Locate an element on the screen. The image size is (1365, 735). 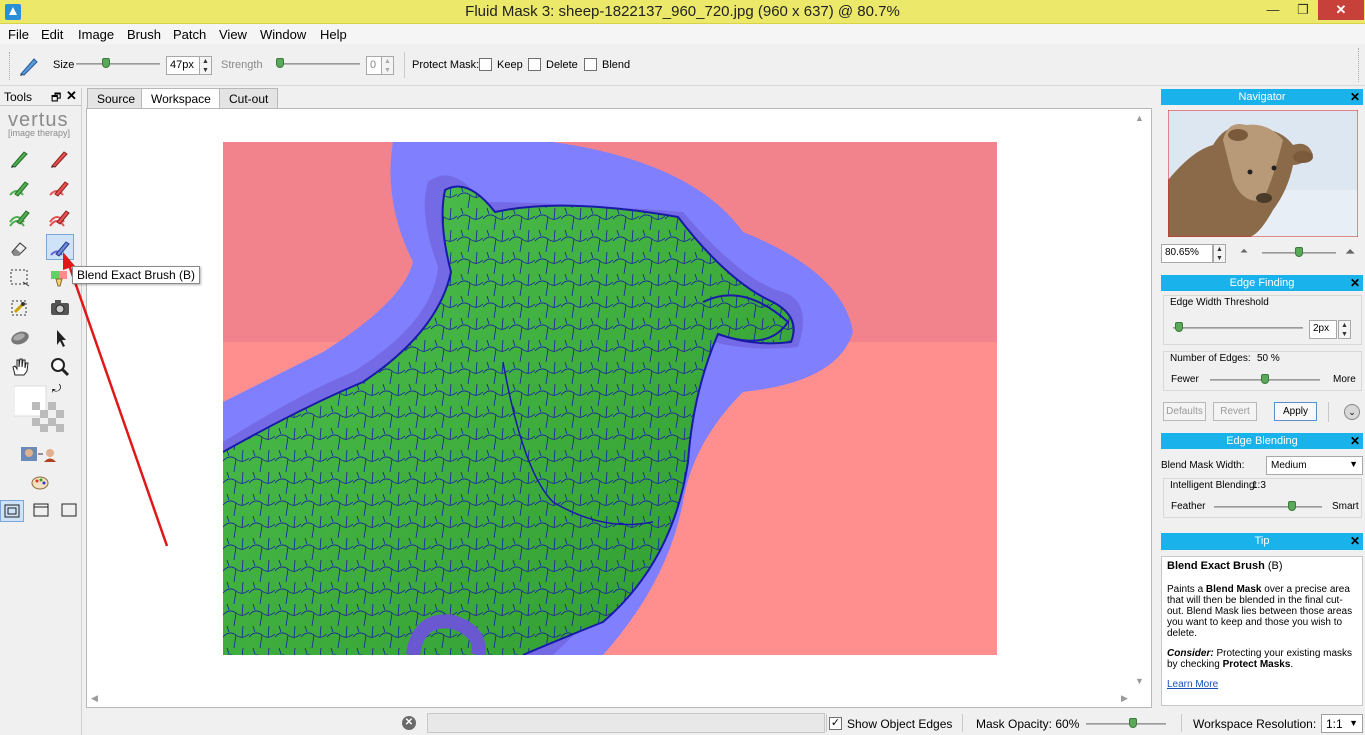
keep-exact-brush-tool is located at coordinates (20, 188).